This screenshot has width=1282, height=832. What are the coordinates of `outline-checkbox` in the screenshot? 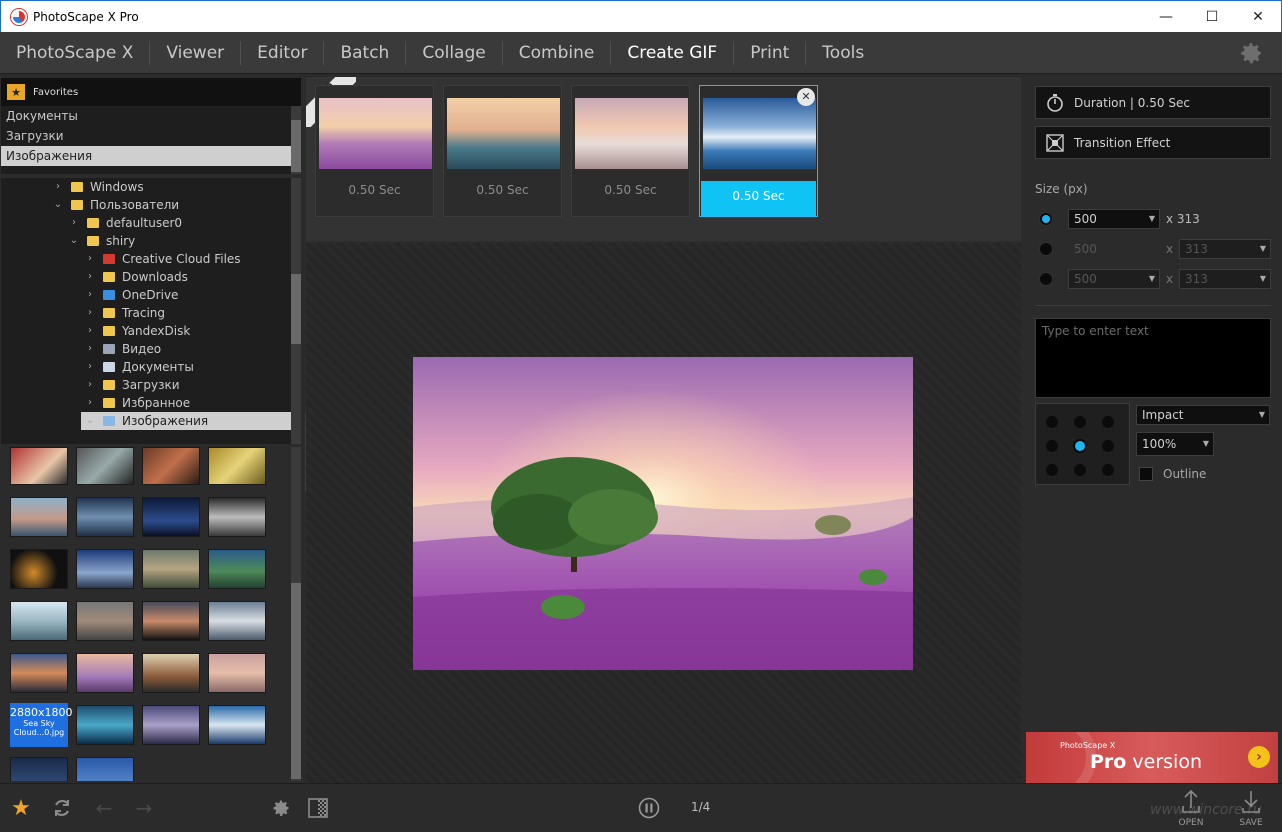 It's located at (1146, 474).